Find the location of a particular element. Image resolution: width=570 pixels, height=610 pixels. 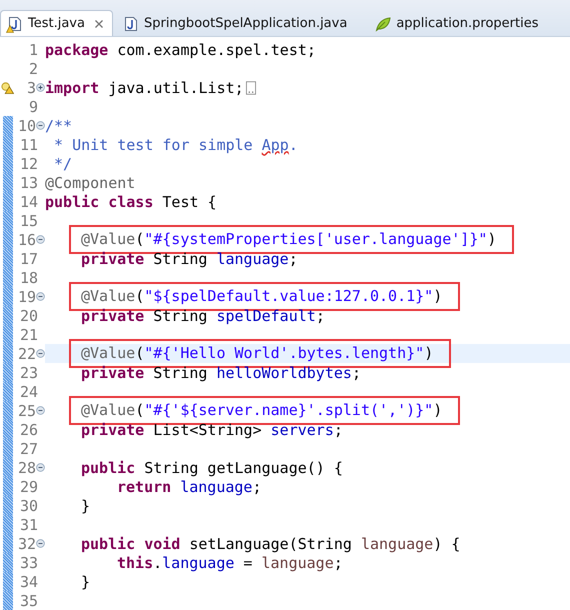

line-number: 22 is located at coordinates (26, 353).